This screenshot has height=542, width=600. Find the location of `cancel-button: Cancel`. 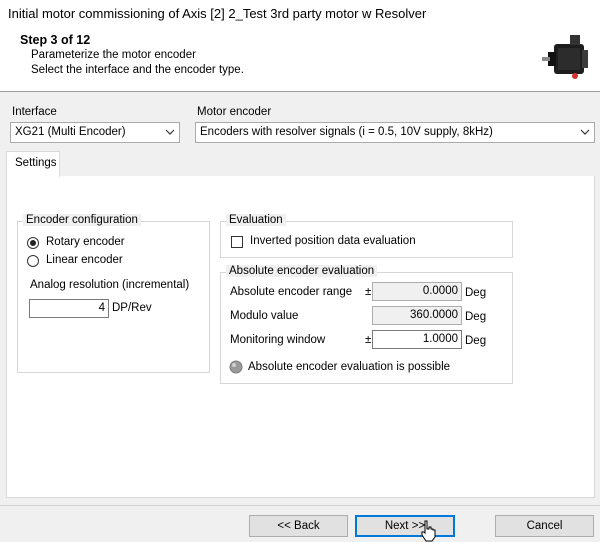

cancel-button: Cancel is located at coordinates (544, 526).